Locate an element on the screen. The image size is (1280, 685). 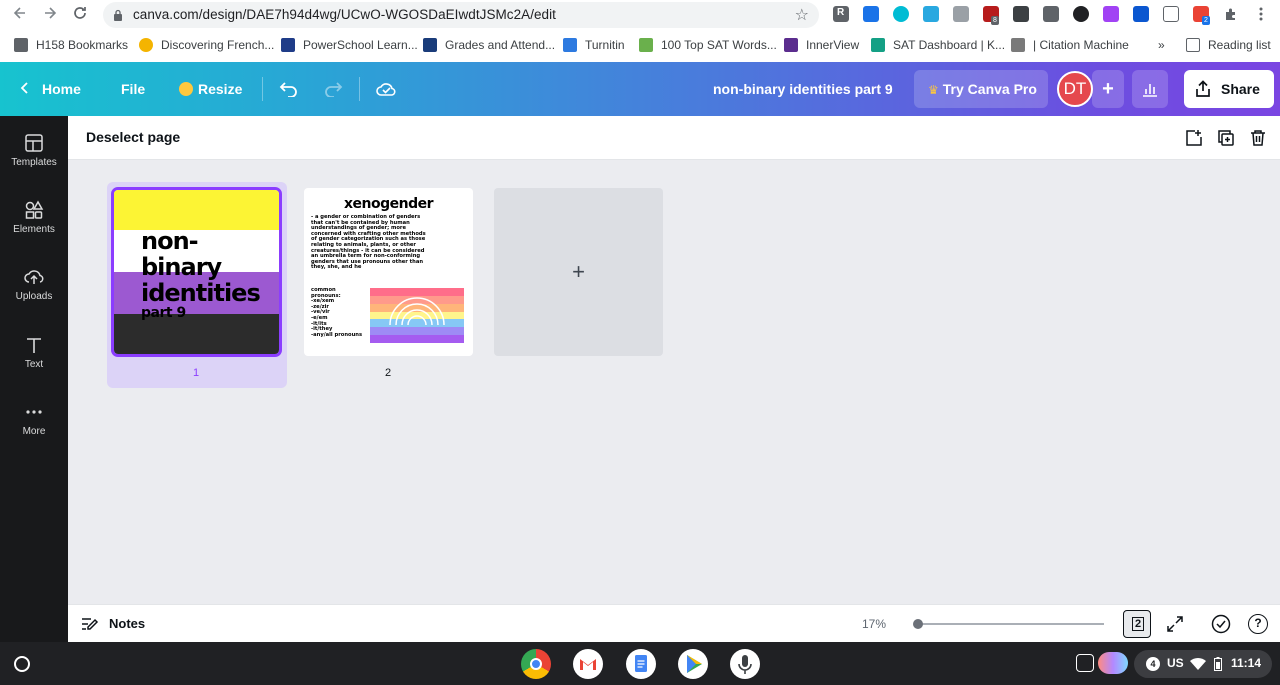
bookmark-star-icon: ☆ is located at coordinates (802, 15).